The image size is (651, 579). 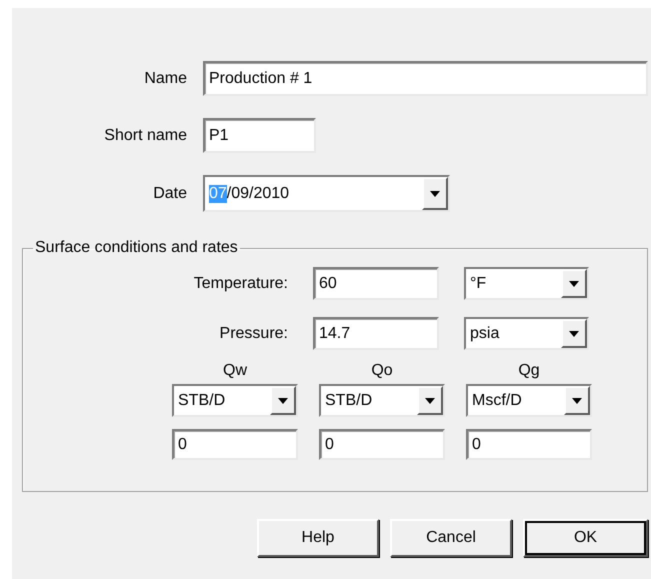 What do you see at coordinates (169, 193) in the screenshot?
I see `field-label: Date` at bounding box center [169, 193].